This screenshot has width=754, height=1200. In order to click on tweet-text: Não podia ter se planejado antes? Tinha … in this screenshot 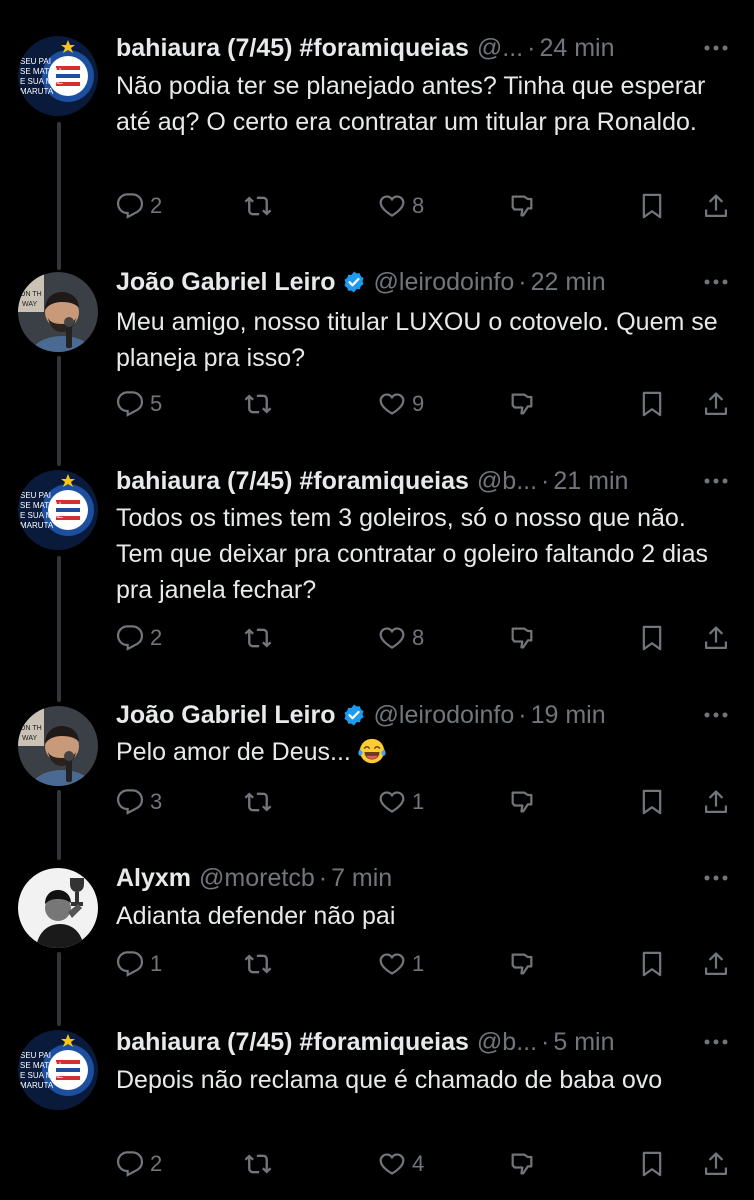, I will do `click(411, 104)`.